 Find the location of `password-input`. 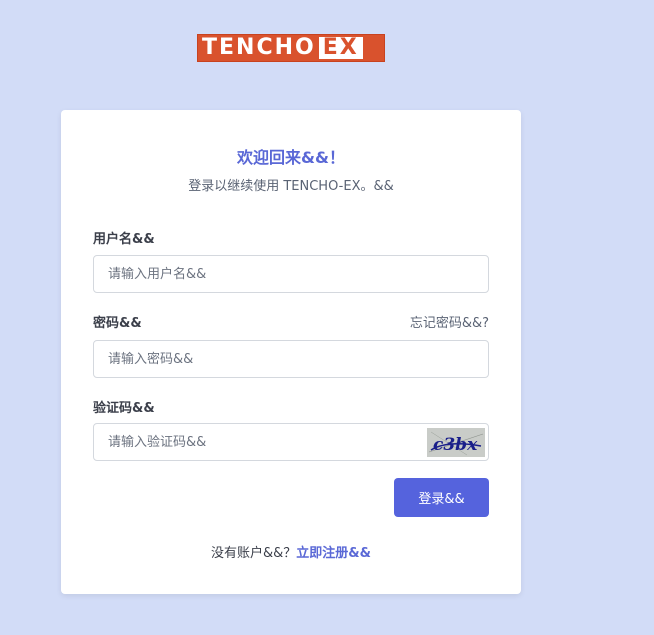

password-input is located at coordinates (291, 359).